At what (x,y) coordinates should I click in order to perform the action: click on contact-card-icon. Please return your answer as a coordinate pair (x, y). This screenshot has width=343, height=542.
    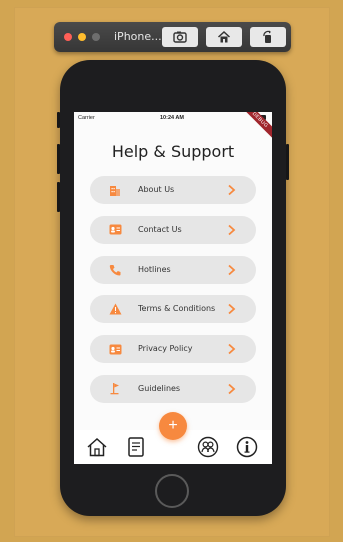
    Looking at the image, I should click on (115, 230).